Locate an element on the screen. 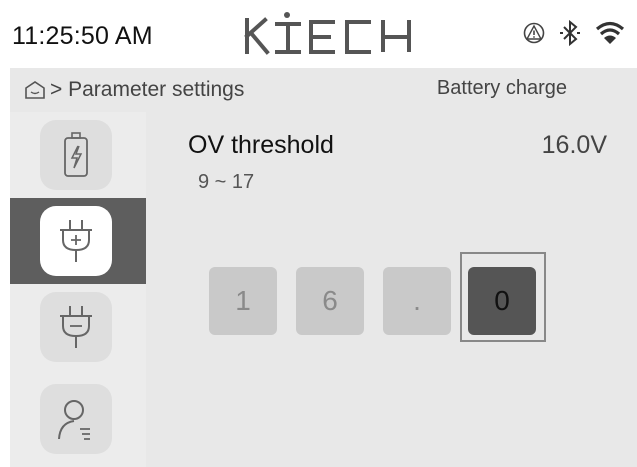 This screenshot has width=637, height=467. sidebar-item-charge-positive is located at coordinates (78, 241).